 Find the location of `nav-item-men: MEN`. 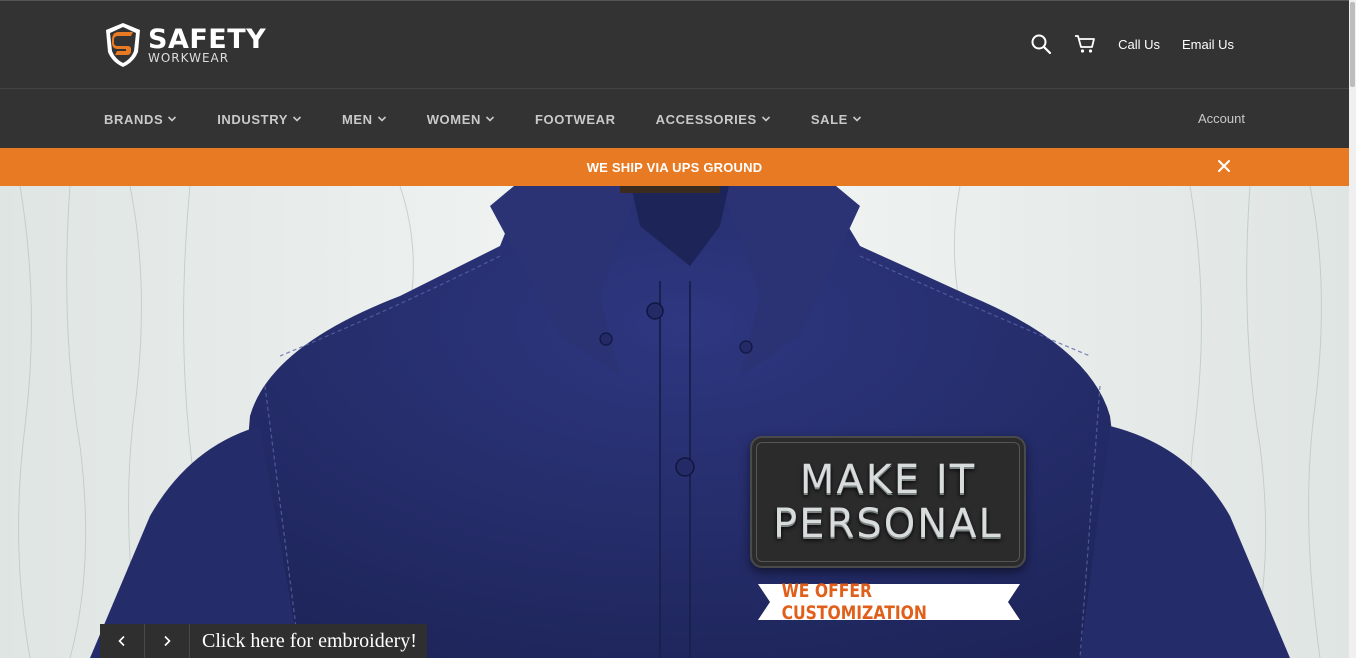

nav-item-men: MEN is located at coordinates (364, 119).